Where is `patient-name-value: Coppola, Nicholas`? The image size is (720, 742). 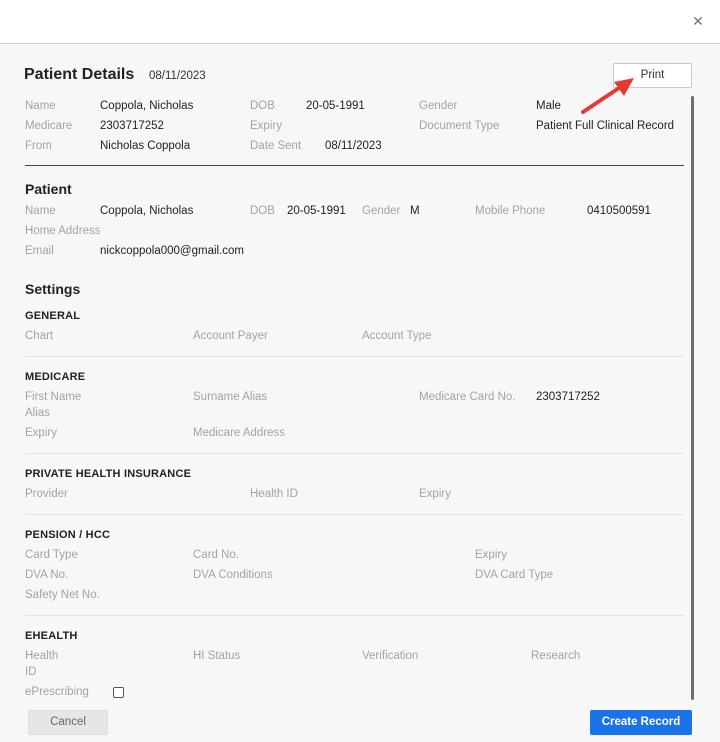 patient-name-value: Coppola, Nicholas is located at coordinates (147, 211).